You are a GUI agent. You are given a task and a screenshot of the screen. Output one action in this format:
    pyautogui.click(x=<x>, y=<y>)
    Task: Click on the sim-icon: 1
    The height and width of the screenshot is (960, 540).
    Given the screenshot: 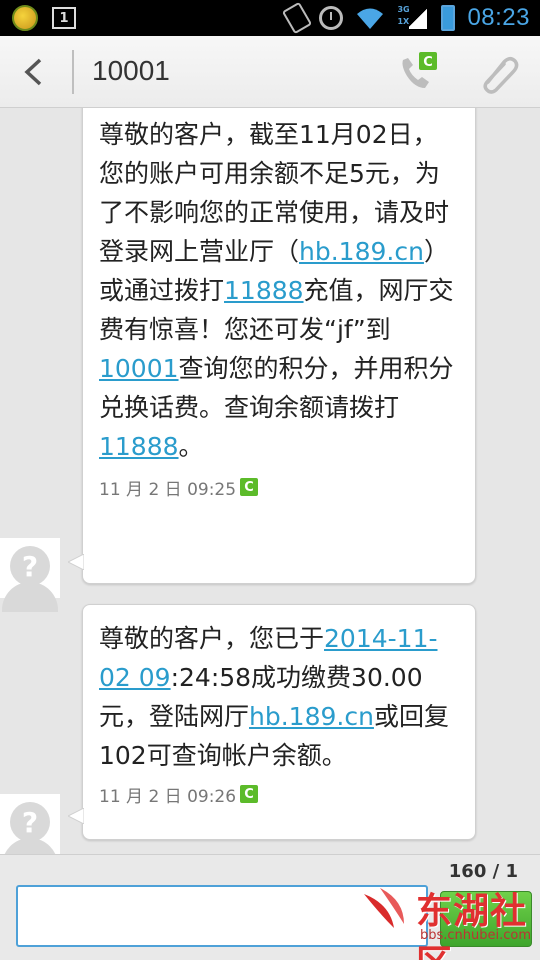 What is the action you would take?
    pyautogui.click(x=64, y=18)
    